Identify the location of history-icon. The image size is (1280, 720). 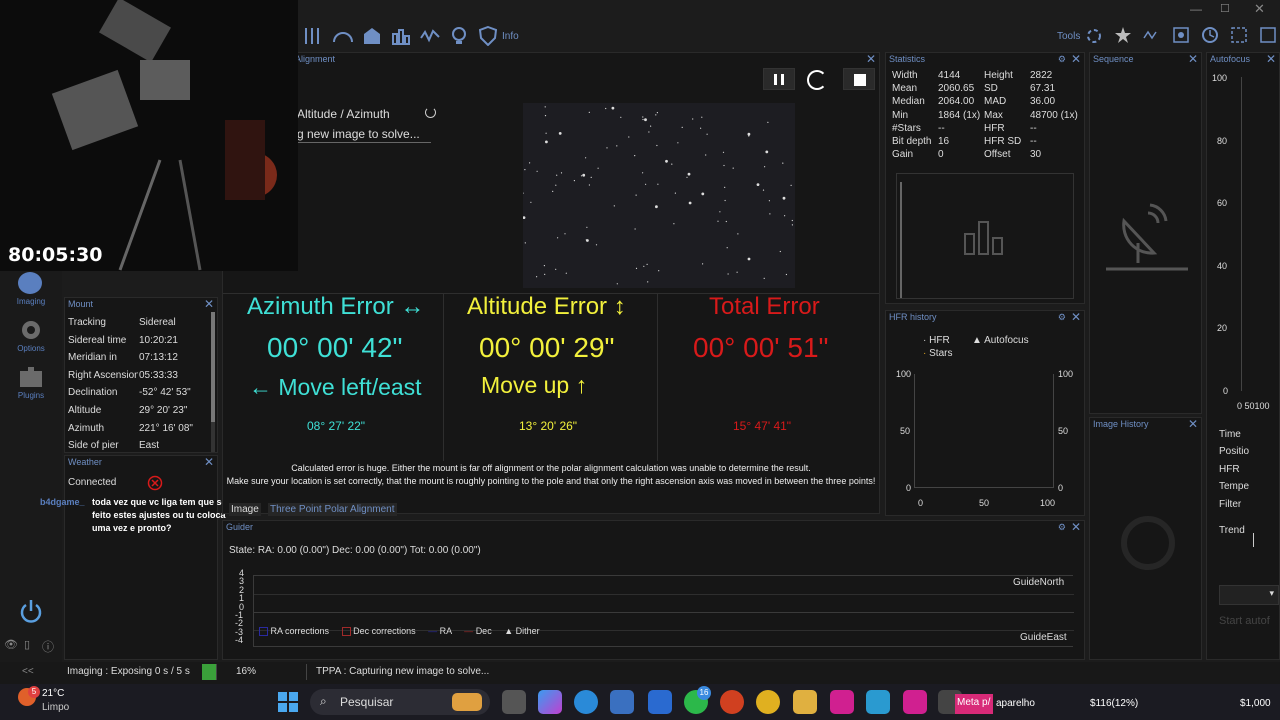
(1210, 35).